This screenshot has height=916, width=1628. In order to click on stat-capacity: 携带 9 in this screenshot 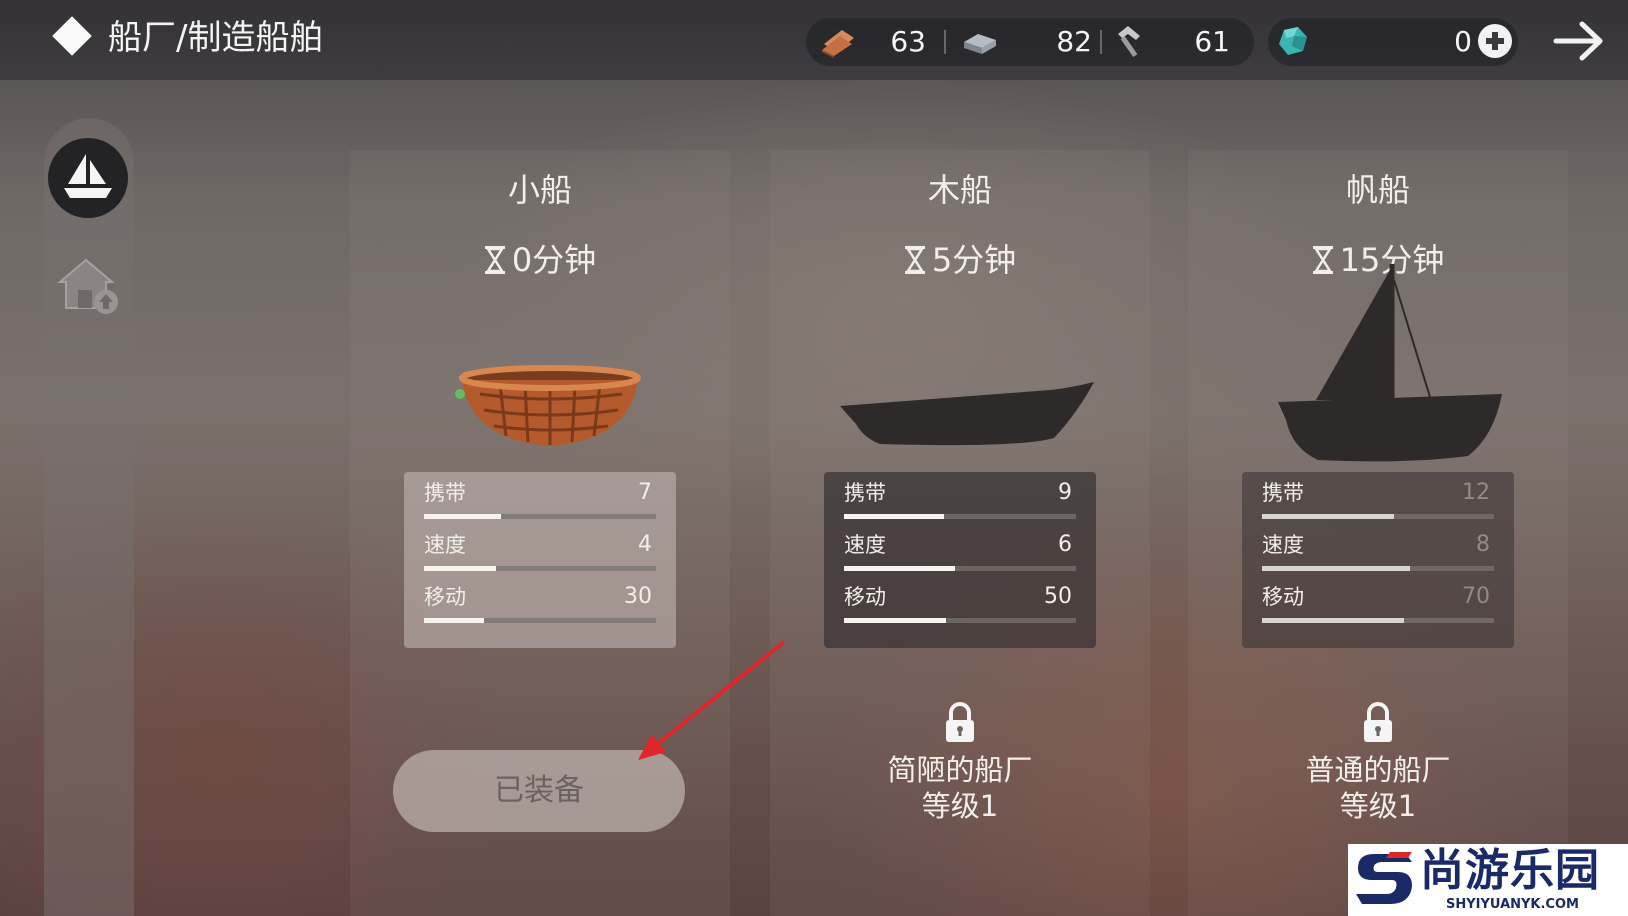, I will do `click(960, 500)`.